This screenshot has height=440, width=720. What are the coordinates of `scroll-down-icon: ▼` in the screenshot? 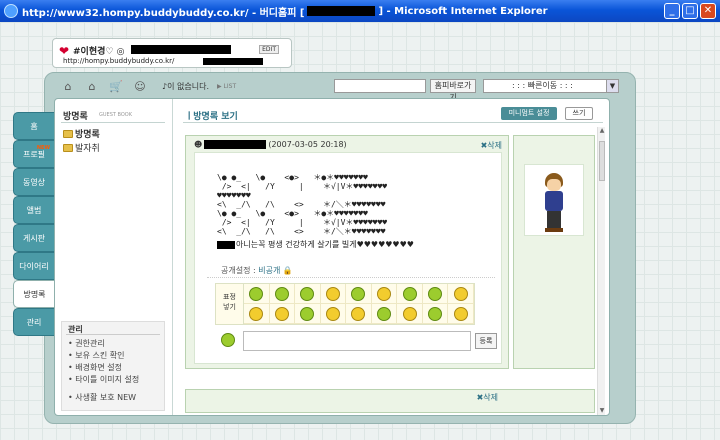 It's located at (602, 411).